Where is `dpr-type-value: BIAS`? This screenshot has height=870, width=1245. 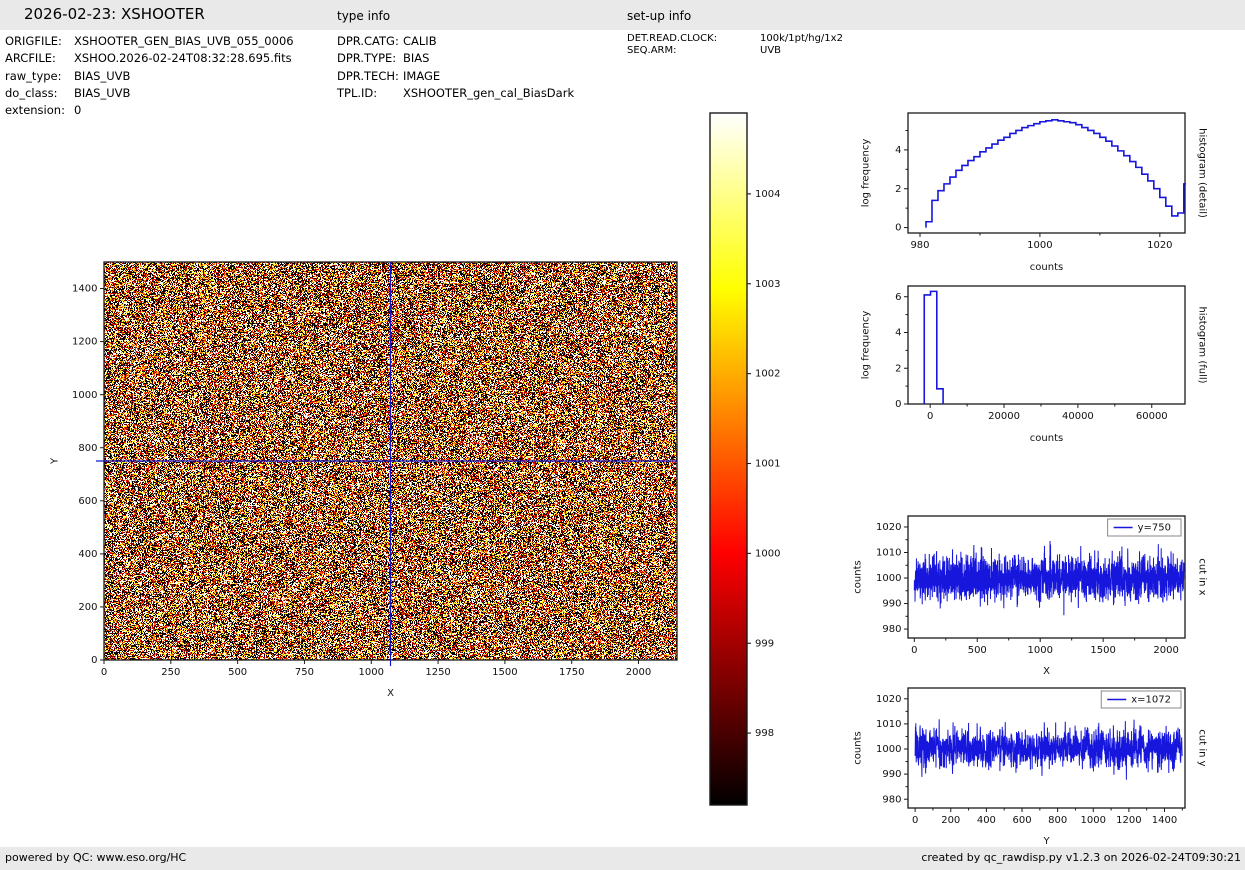
dpr-type-value: BIAS is located at coordinates (416, 58).